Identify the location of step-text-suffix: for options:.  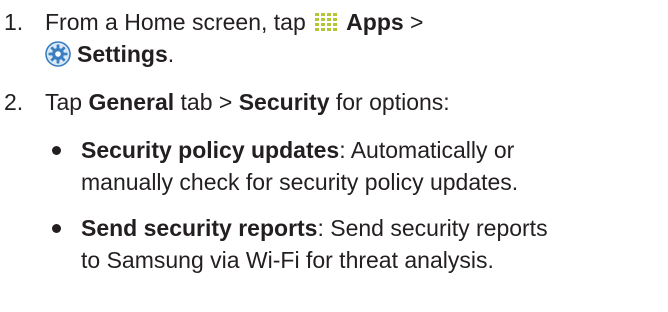
(389, 102).